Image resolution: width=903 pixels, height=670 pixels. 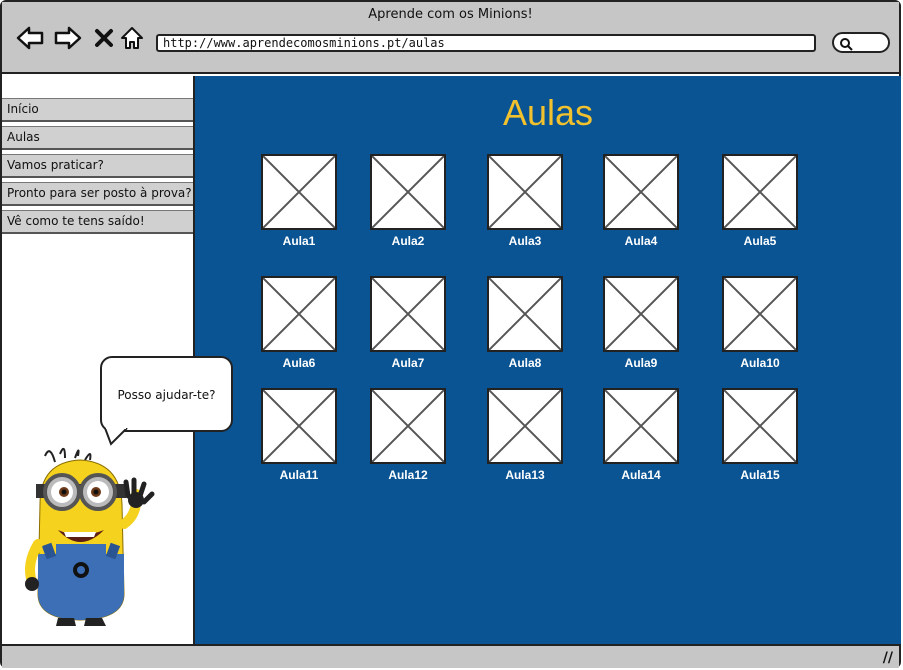 I want to click on sidebar-item-inicio: Início, so click(x=97, y=110).